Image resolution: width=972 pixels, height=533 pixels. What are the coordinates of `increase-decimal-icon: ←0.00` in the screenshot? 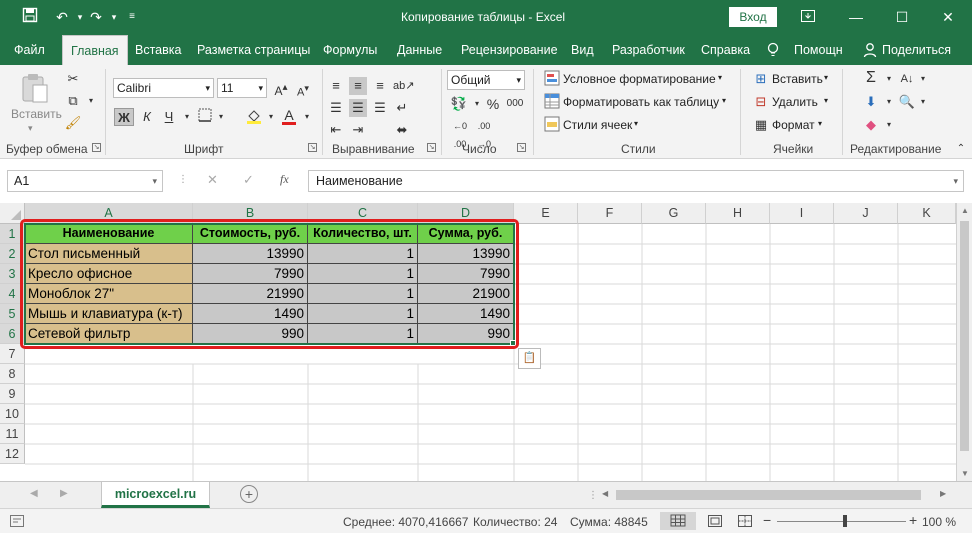 It's located at (460, 133).